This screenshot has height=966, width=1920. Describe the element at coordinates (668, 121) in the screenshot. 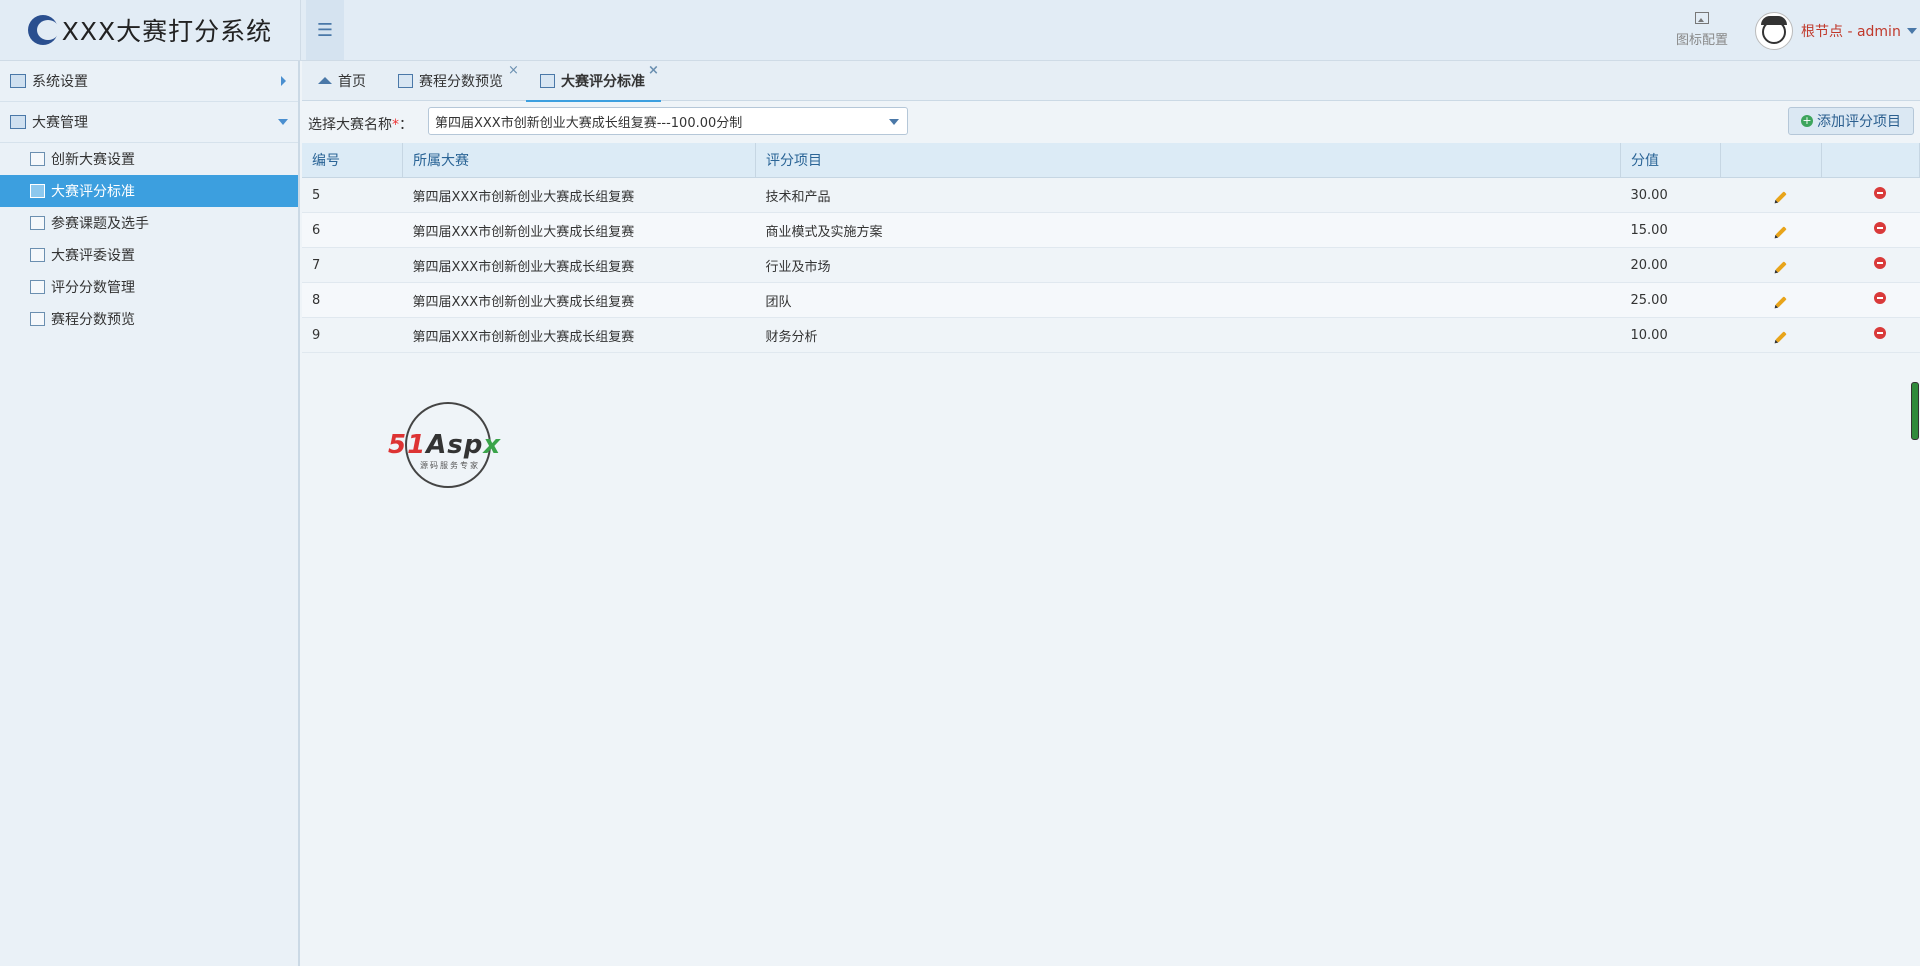

I see `contest-select: 第四届XXX市创新创业大赛成长组复赛---100.00分制` at that location.